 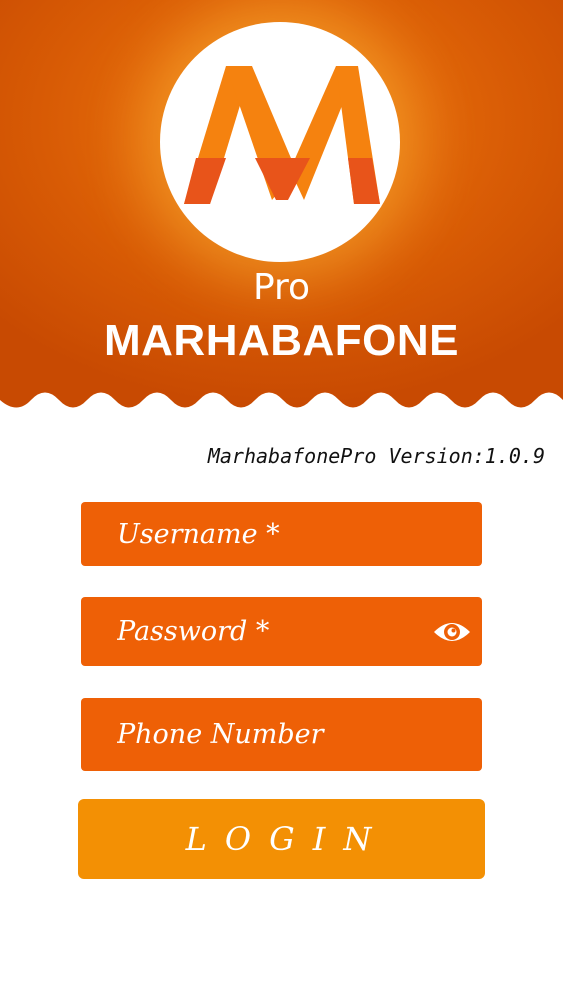 I want to click on phone-field-container, so click(x=281, y=734).